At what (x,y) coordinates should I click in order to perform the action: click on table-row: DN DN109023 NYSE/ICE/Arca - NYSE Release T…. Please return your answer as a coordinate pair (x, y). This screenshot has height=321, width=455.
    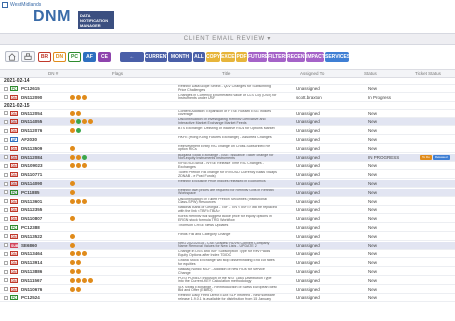
    Looking at the image, I should click on (227, 166).